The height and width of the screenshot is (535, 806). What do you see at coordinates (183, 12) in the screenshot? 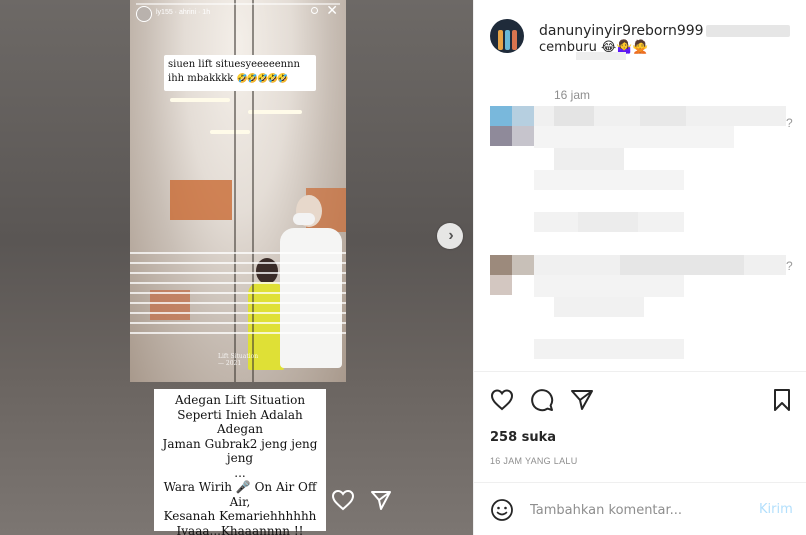
I see `story-username: ly155 · ahrini · 1h` at bounding box center [183, 12].